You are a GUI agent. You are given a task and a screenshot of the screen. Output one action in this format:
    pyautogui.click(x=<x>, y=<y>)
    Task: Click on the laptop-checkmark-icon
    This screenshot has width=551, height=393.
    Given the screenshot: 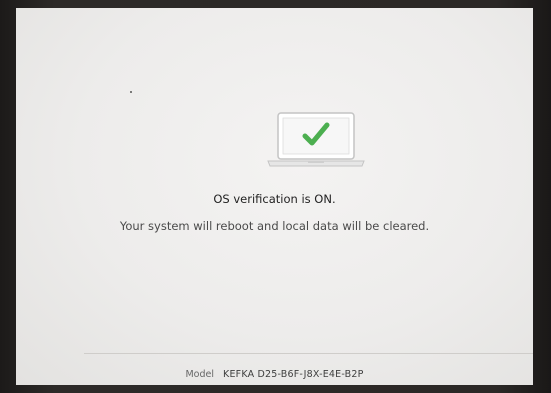 What is the action you would take?
    pyautogui.click(x=316, y=139)
    